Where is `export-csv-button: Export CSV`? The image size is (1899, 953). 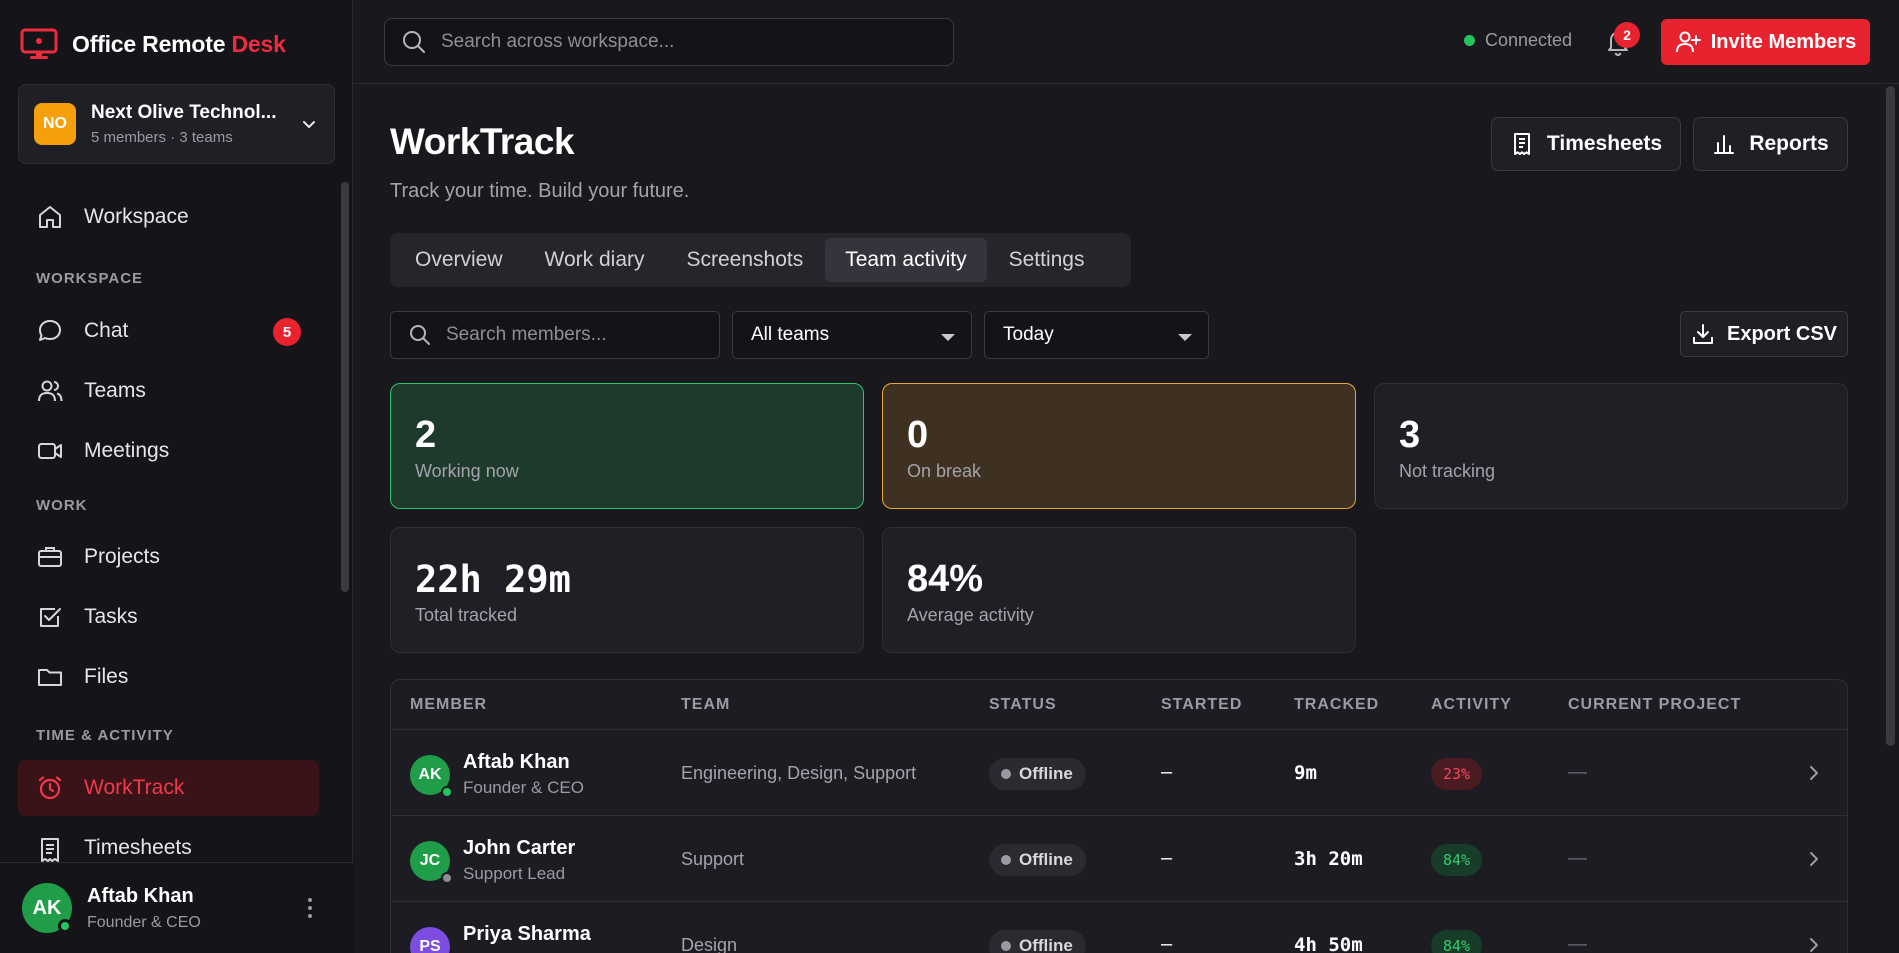
export-csv-button: Export CSV is located at coordinates (1764, 334).